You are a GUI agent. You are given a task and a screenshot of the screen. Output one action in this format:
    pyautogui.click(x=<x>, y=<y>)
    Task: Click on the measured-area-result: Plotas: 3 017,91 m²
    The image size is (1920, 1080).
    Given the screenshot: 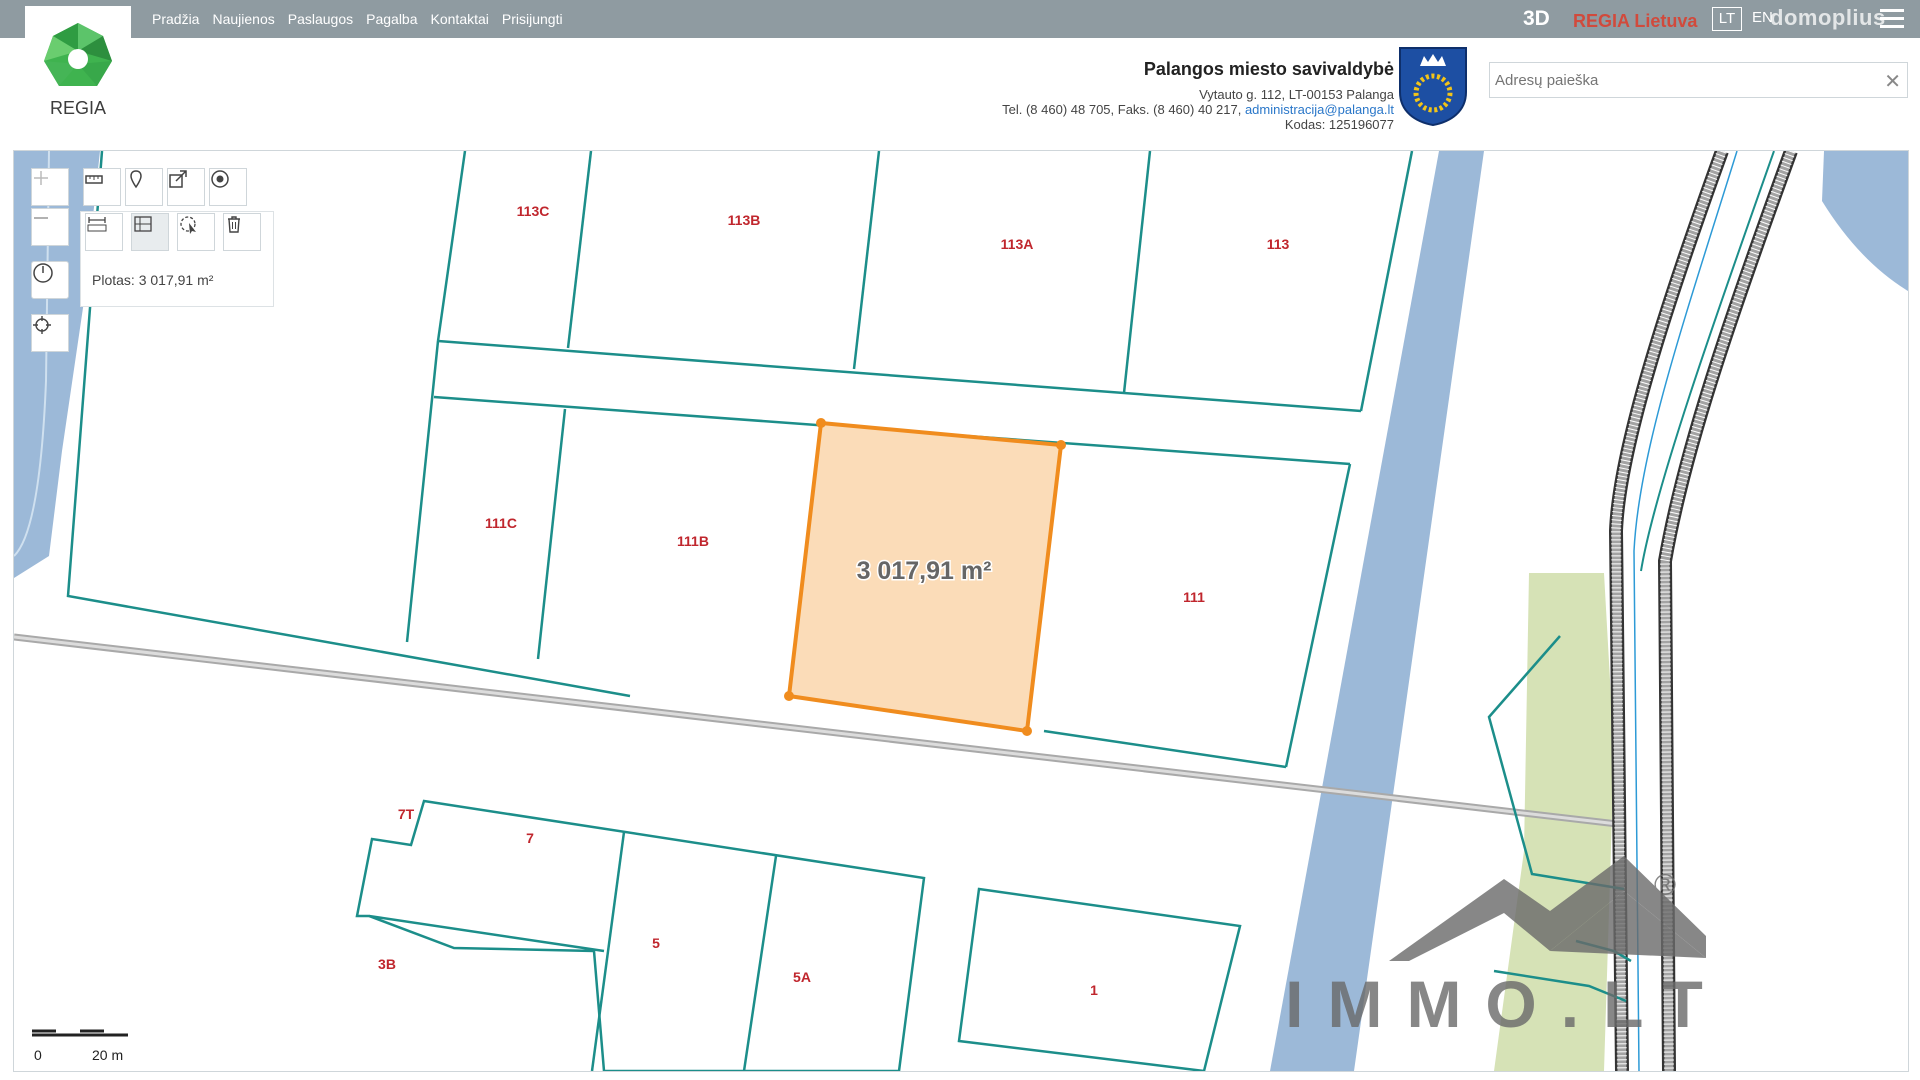 What is the action you would take?
    pyautogui.click(x=153, y=280)
    